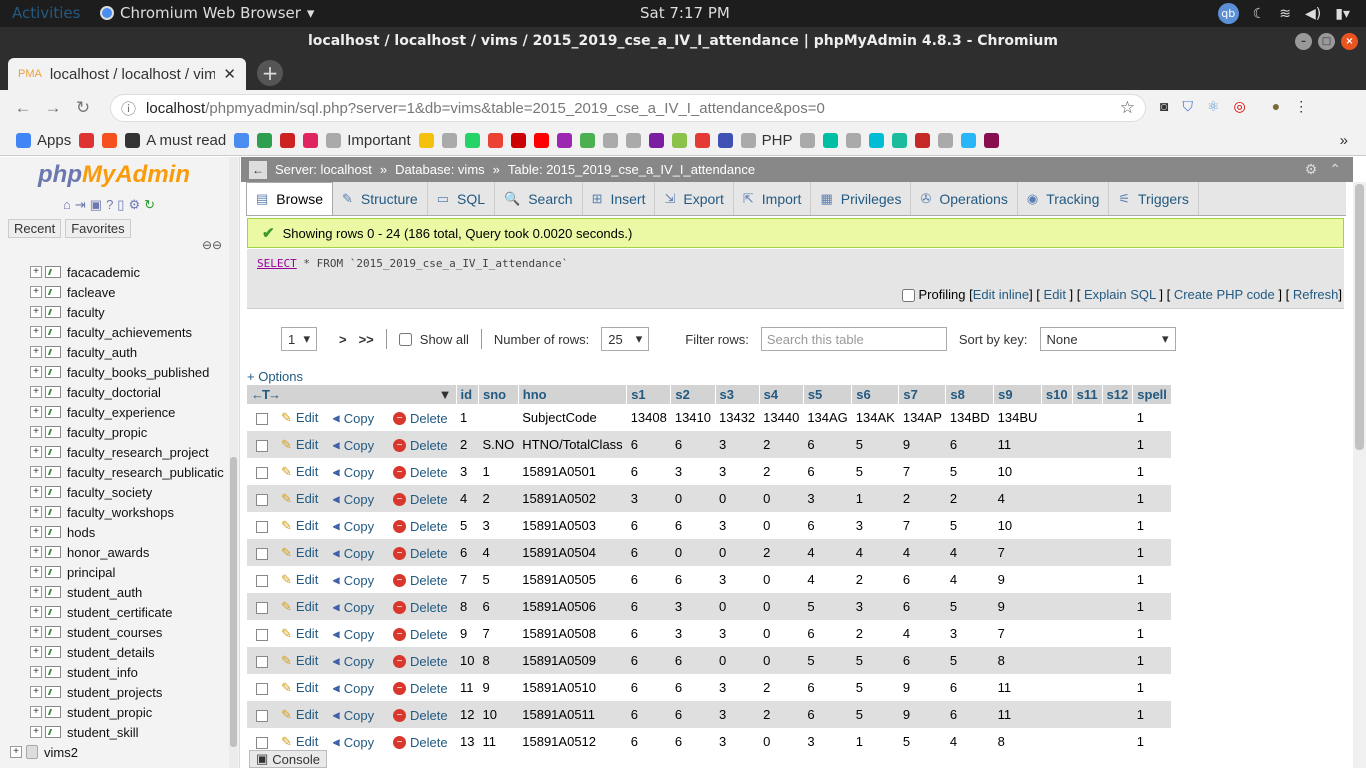 This screenshot has width=1366, height=768. What do you see at coordinates (781, 394) in the screenshot?
I see `column-header: s4` at bounding box center [781, 394].